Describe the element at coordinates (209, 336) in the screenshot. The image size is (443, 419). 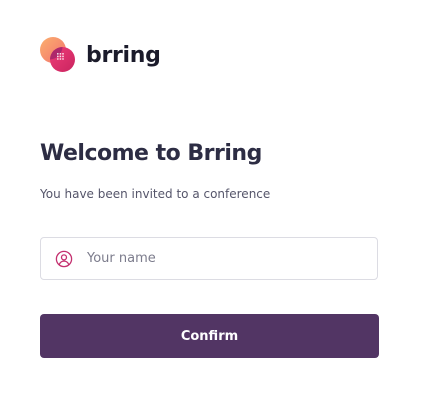
I see `confirm-button: Confirm` at that location.